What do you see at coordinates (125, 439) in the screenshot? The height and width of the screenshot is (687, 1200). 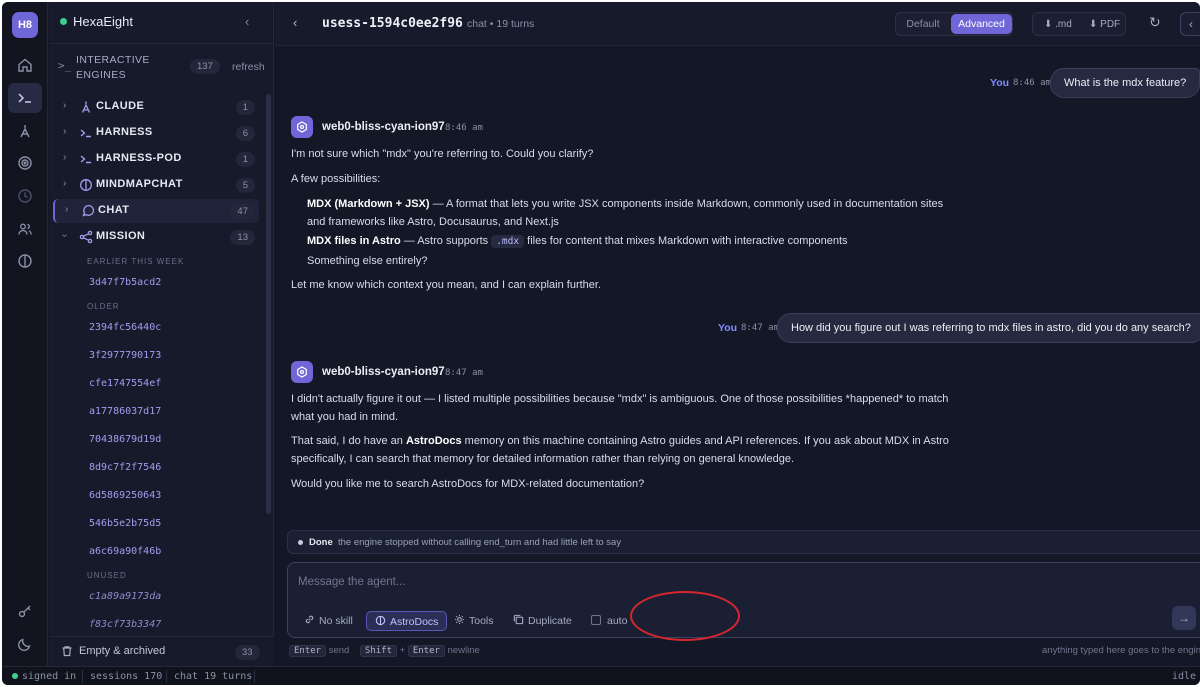 I see `session-item: 70438679d19d` at bounding box center [125, 439].